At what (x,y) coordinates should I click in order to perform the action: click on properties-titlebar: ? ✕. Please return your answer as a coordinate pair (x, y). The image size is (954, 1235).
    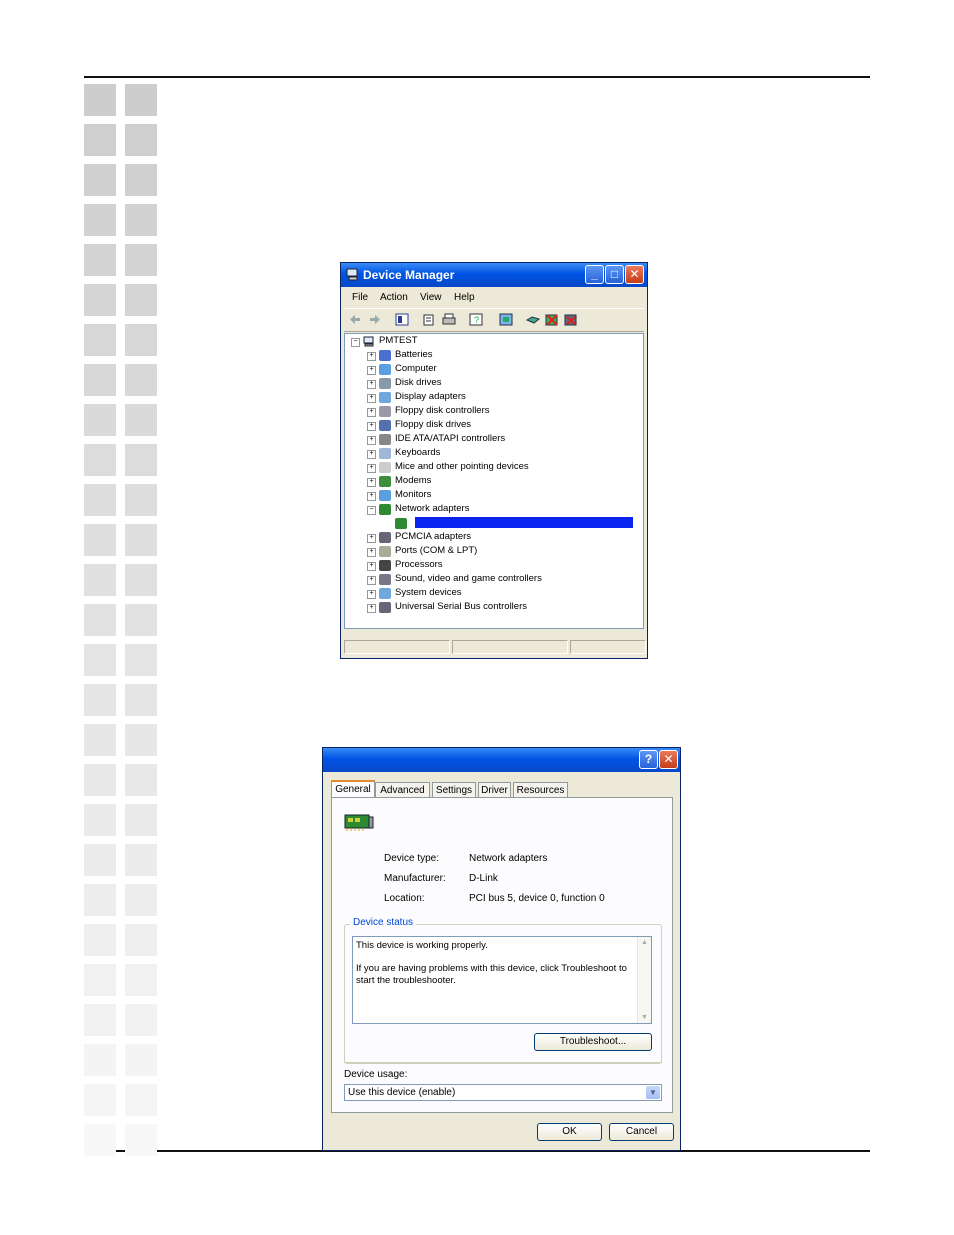
    Looking at the image, I should click on (501, 760).